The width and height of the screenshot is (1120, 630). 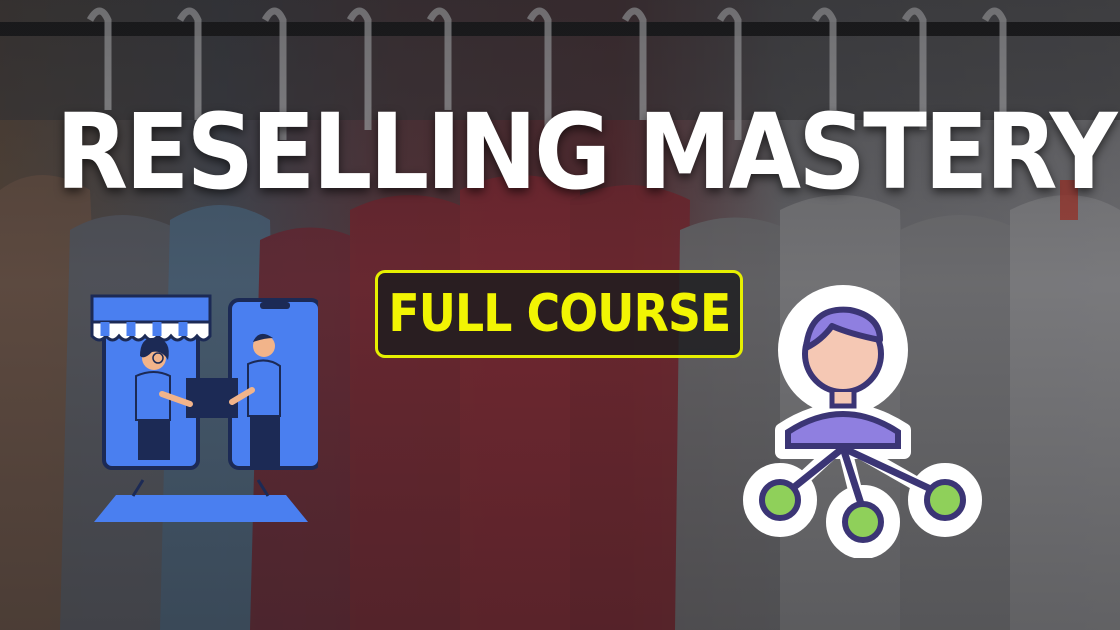 What do you see at coordinates (151, 318) in the screenshot?
I see `store-awning` at bounding box center [151, 318].